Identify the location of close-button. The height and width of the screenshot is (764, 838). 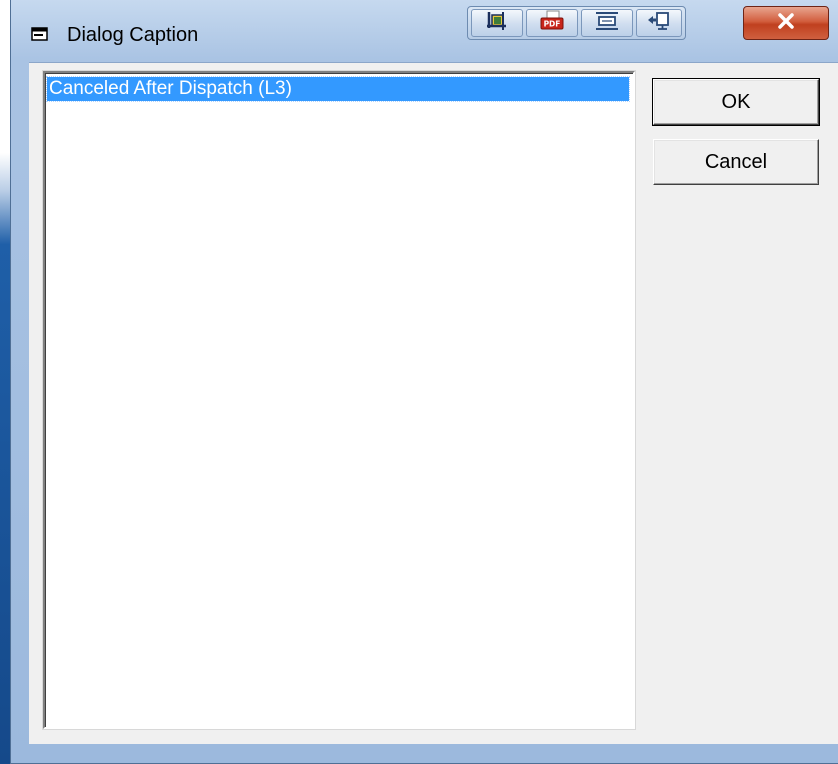
(786, 23).